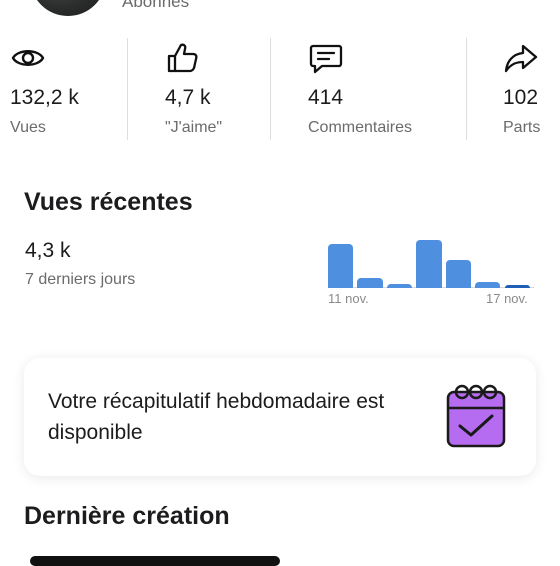 This screenshot has width=560, height=566. What do you see at coordinates (348, 298) in the screenshot?
I see `chart-start-label: 11 nov.` at bounding box center [348, 298].